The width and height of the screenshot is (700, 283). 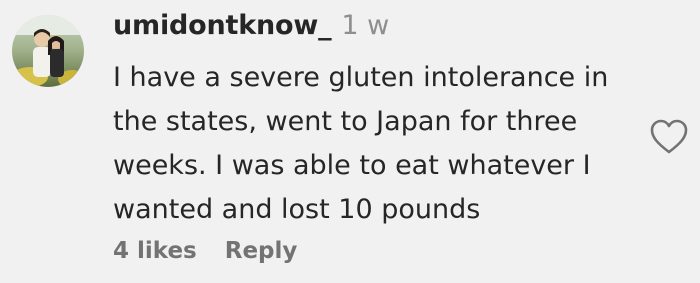 What do you see at coordinates (222, 25) in the screenshot?
I see `username: umidontknow_` at bounding box center [222, 25].